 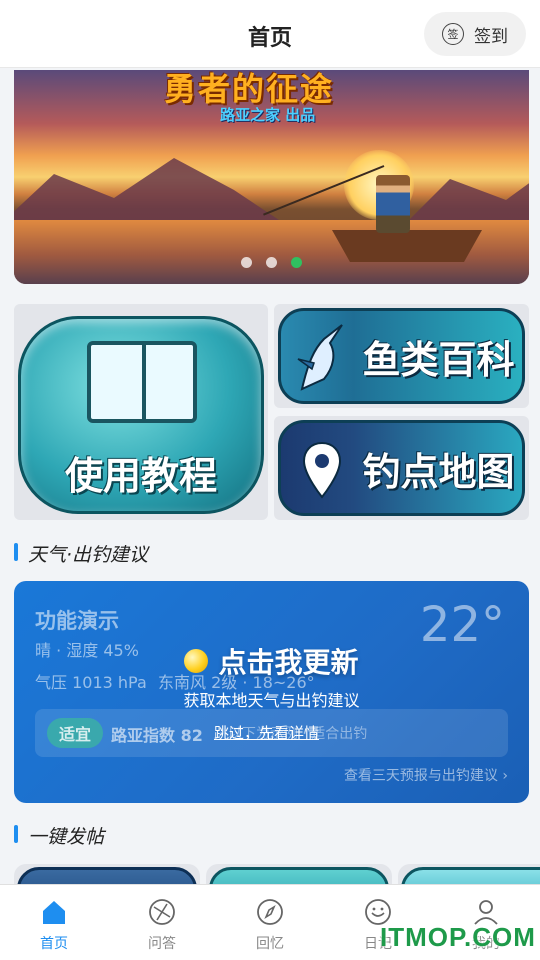 I want to click on book-icon, so click(x=142, y=382).